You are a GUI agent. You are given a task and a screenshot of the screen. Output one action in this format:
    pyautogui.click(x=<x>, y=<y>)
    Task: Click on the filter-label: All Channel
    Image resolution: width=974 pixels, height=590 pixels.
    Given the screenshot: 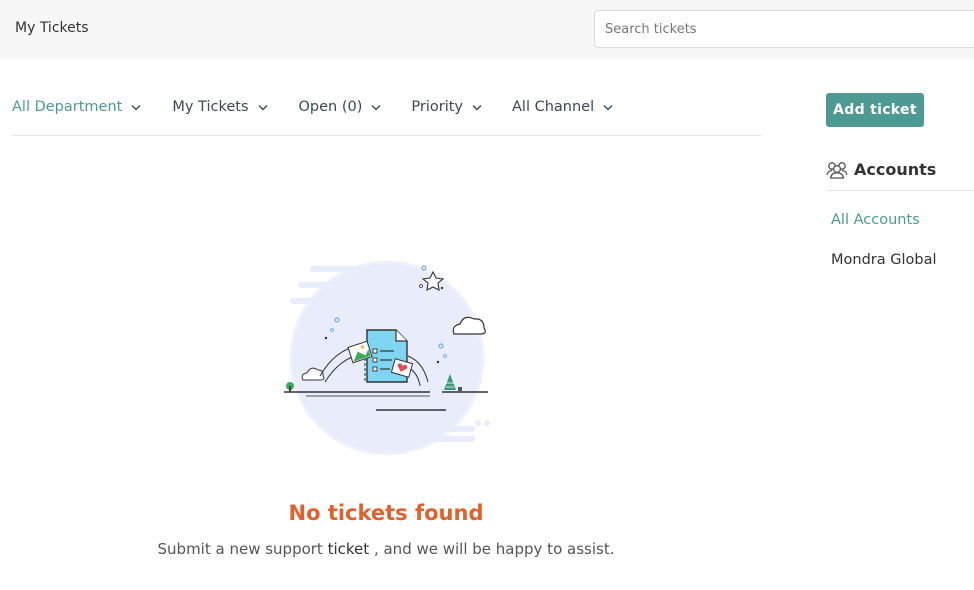 What is the action you would take?
    pyautogui.click(x=553, y=107)
    